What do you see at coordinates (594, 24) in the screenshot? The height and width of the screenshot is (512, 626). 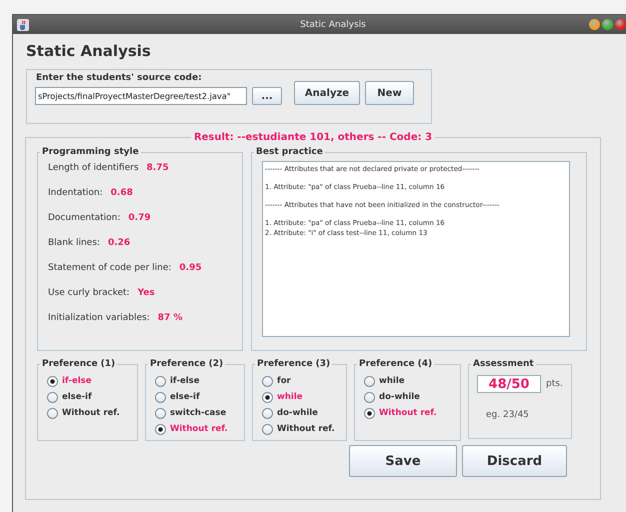 I see `minimize-button` at bounding box center [594, 24].